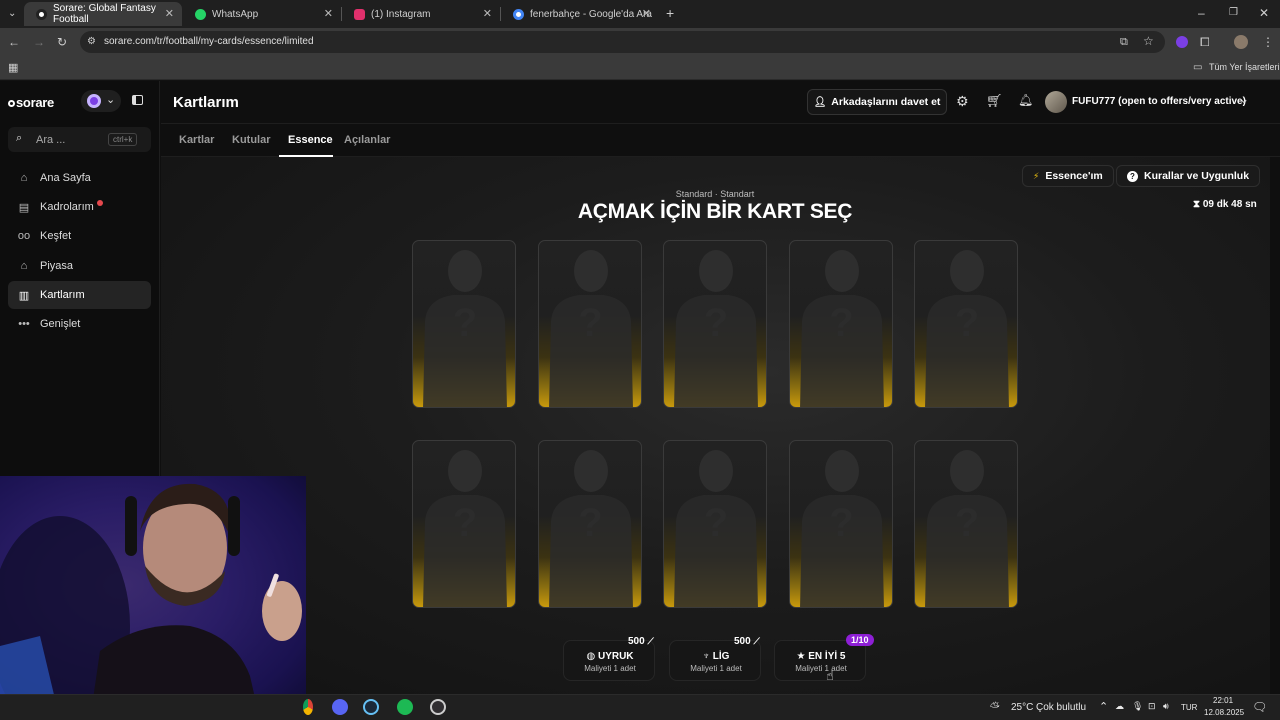 The width and height of the screenshot is (1280, 720). What do you see at coordinates (1025, 100) in the screenshot?
I see `bell-icon: 🔔︎` at bounding box center [1025, 100].